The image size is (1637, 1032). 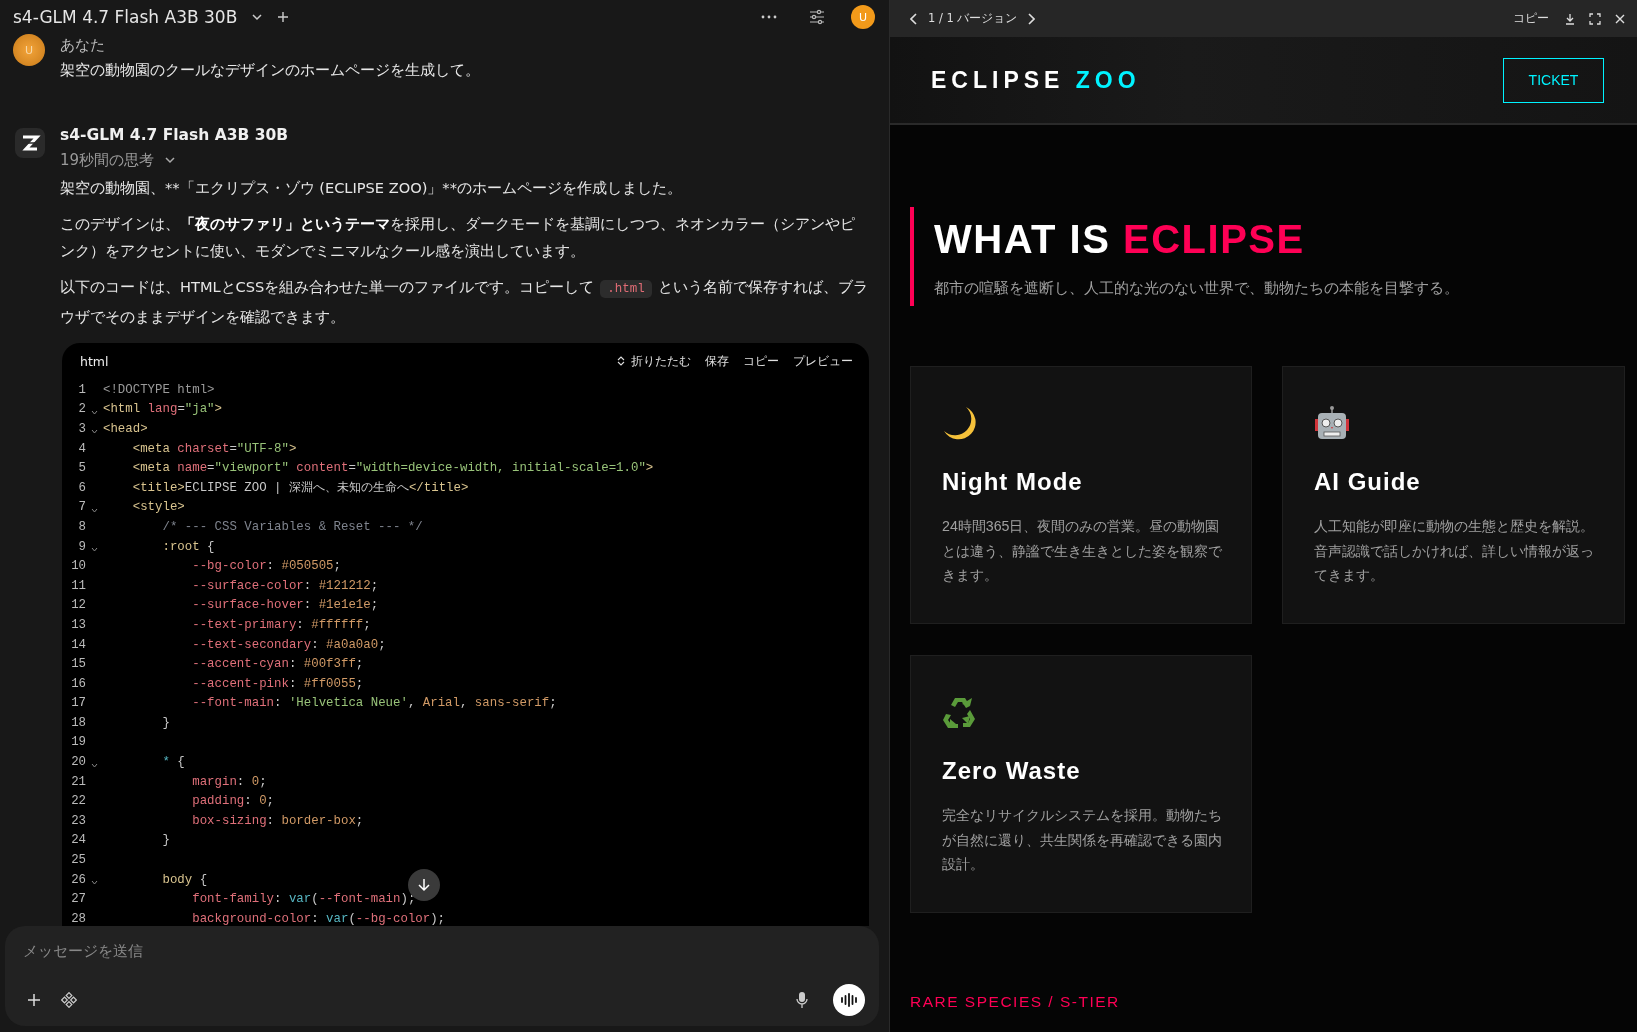 I want to click on user-avatar: U, so click(x=29, y=50).